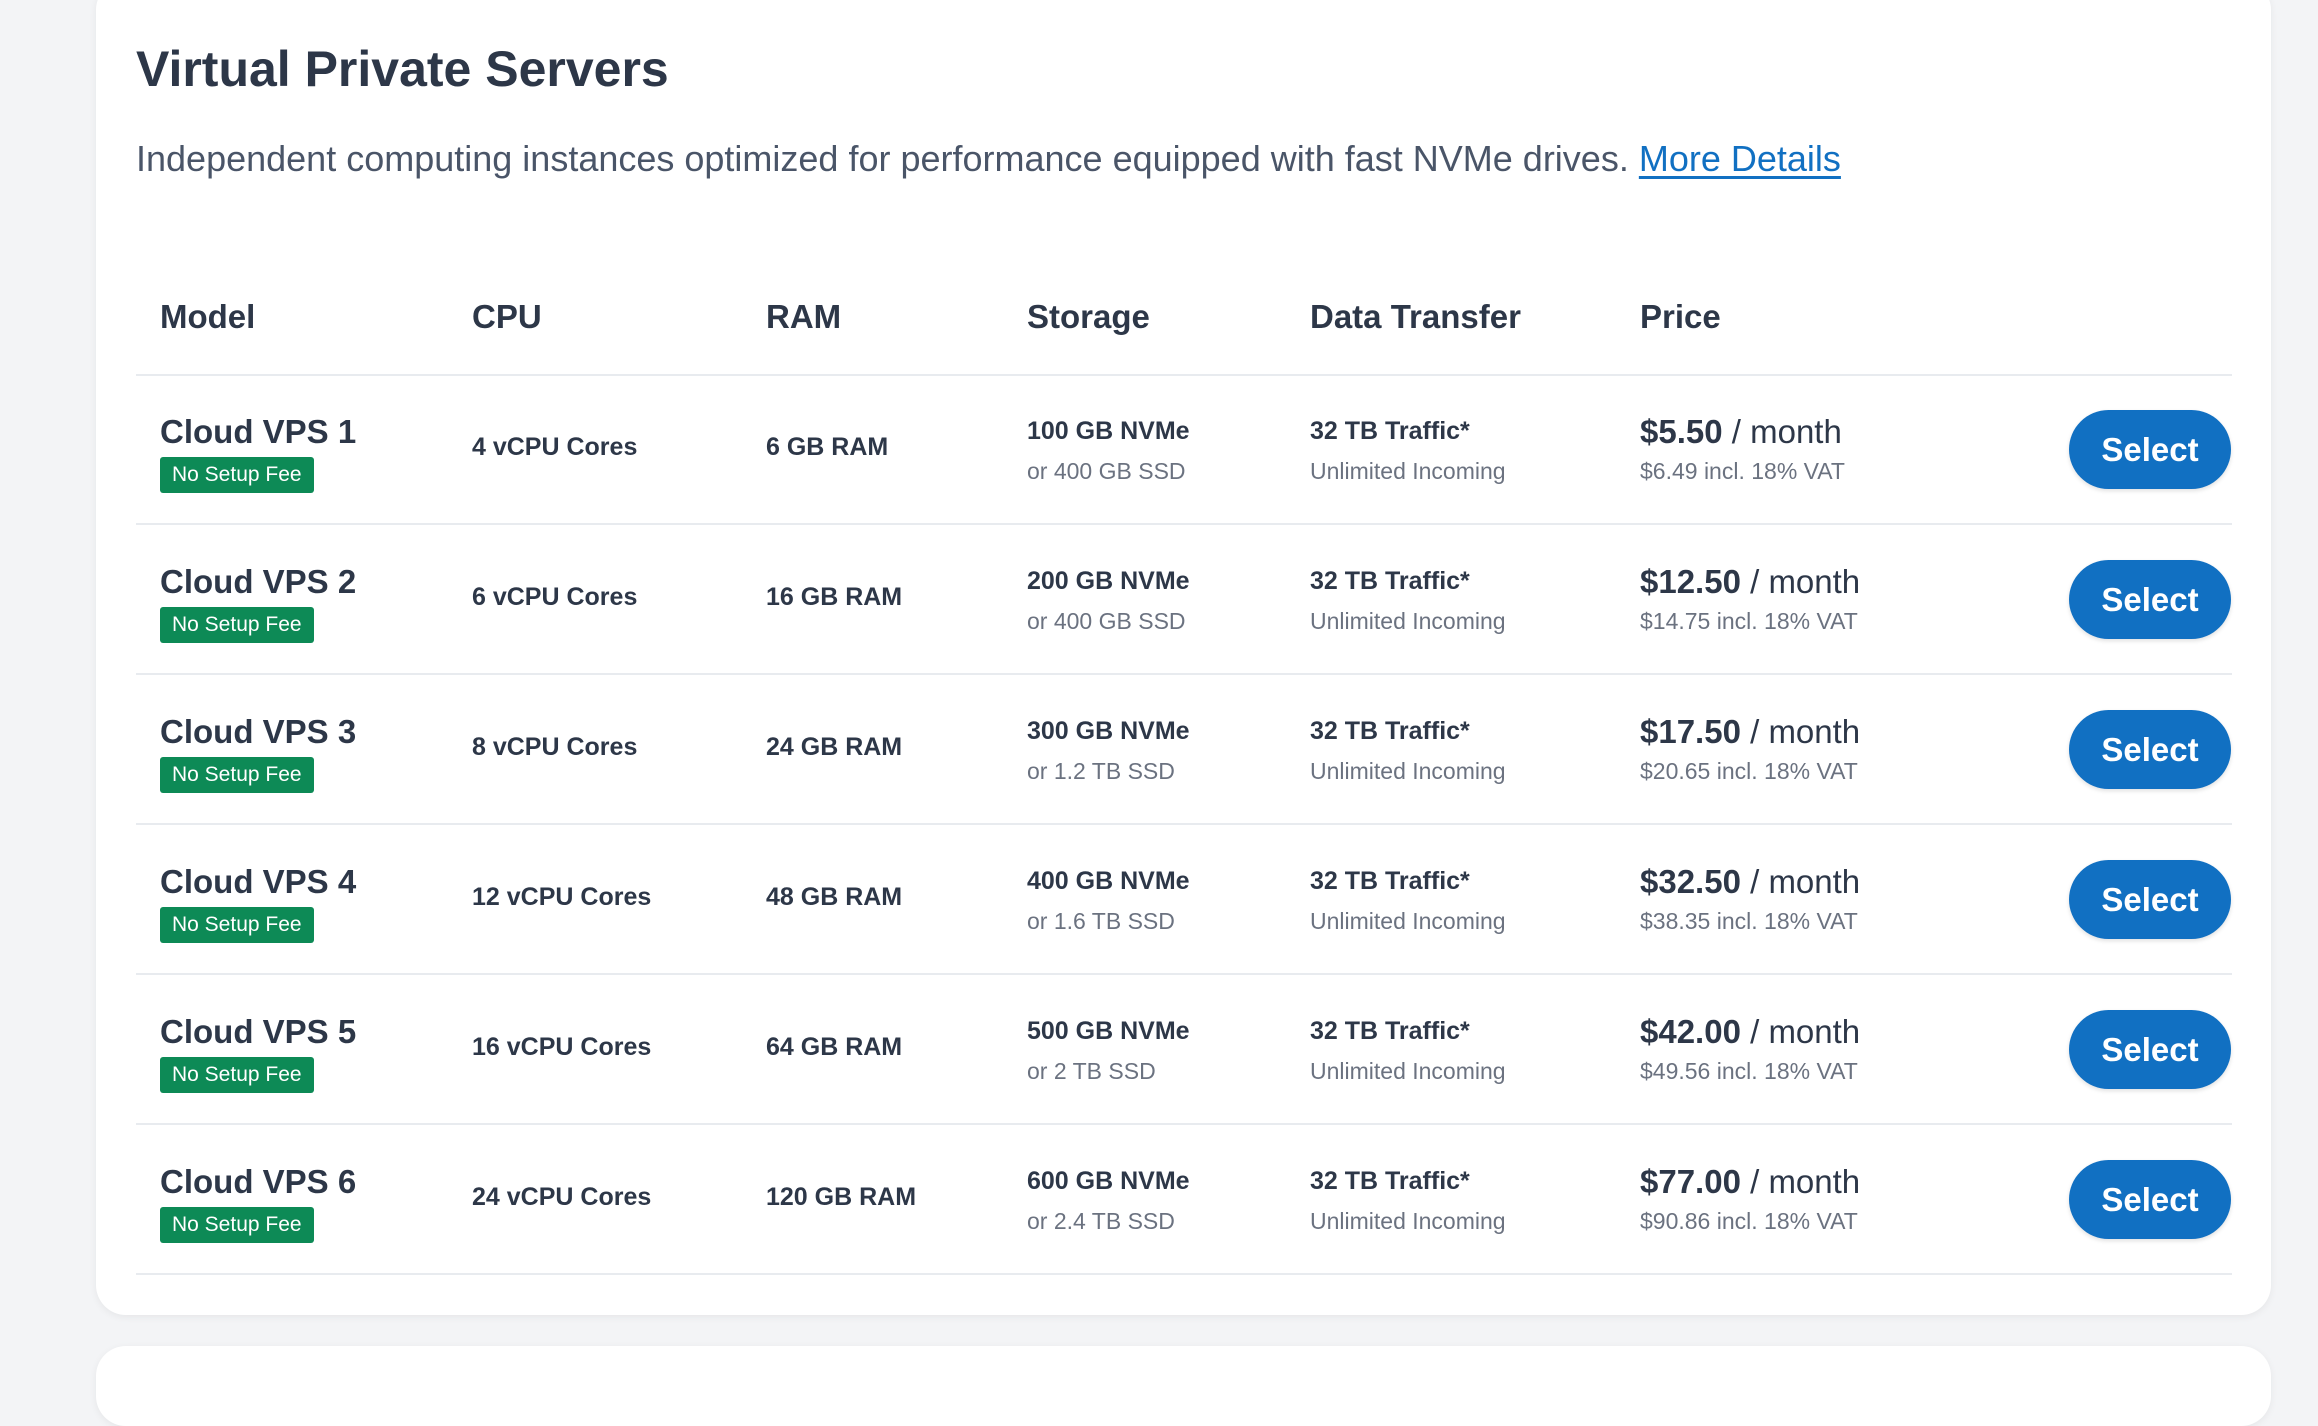  Describe the element at coordinates (562, 1047) in the screenshot. I see `cpu-value: 16 vCPU Cores` at that location.